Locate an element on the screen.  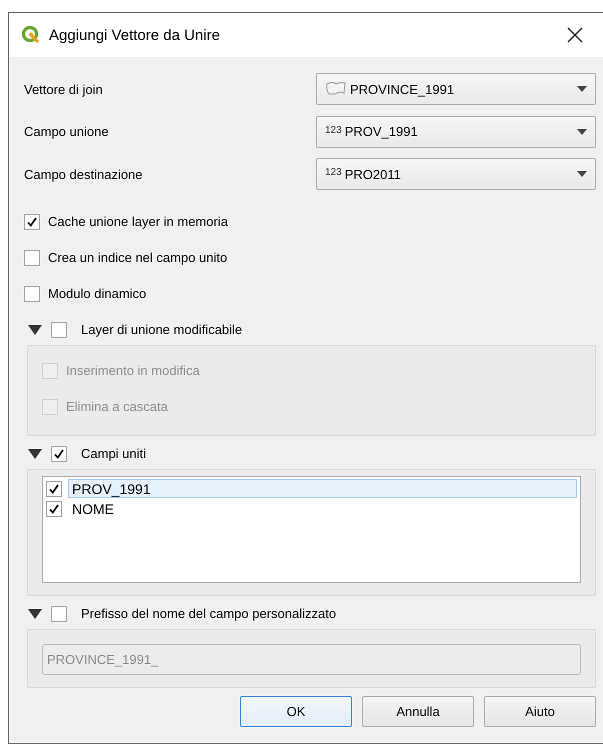
group-title: Layer di unione modificabile is located at coordinates (161, 329).